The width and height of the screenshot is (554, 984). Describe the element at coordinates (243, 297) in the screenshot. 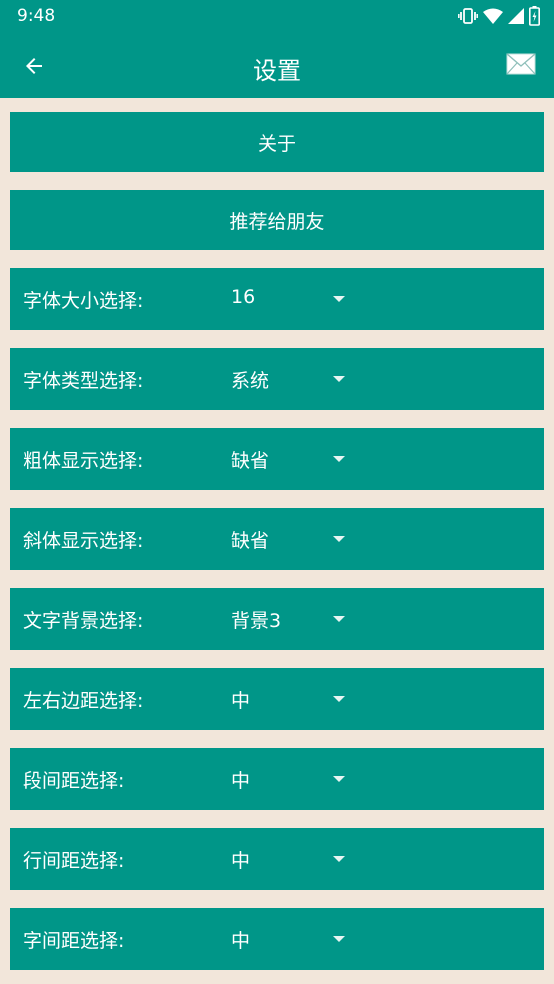

I see `setting-value: 16` at that location.